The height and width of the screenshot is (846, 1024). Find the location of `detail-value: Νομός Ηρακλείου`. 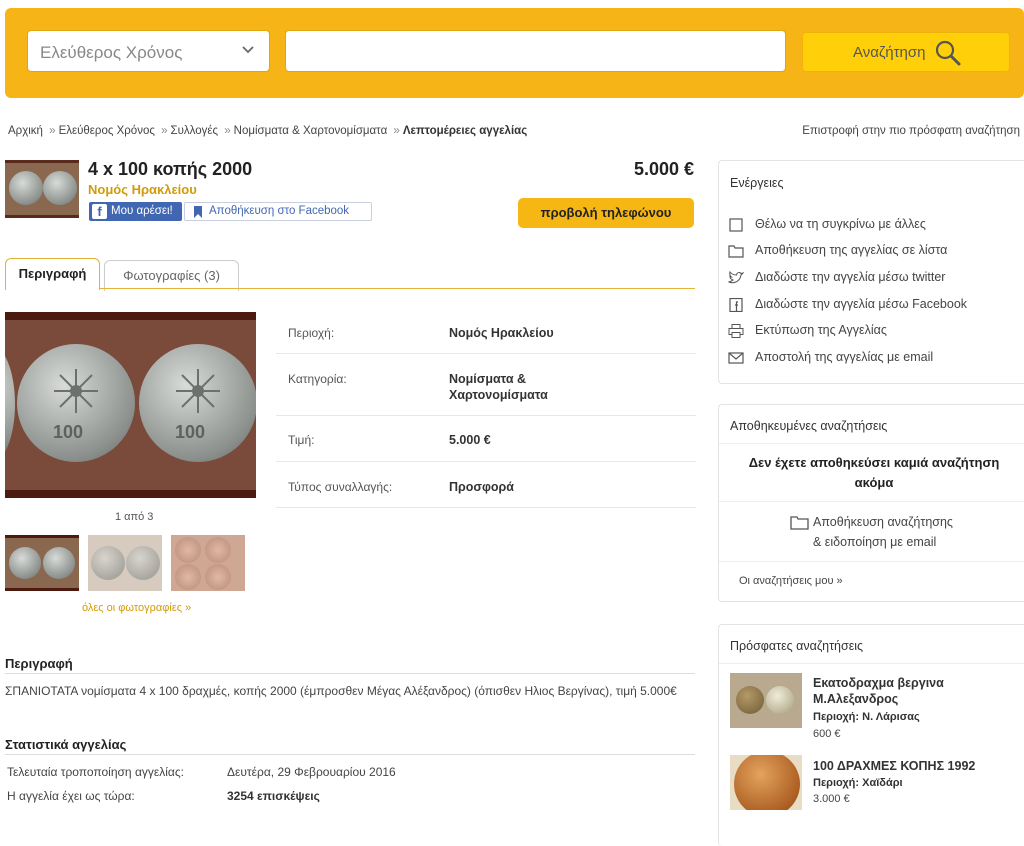

detail-value: Νομός Ηρακλείου is located at coordinates (501, 333).